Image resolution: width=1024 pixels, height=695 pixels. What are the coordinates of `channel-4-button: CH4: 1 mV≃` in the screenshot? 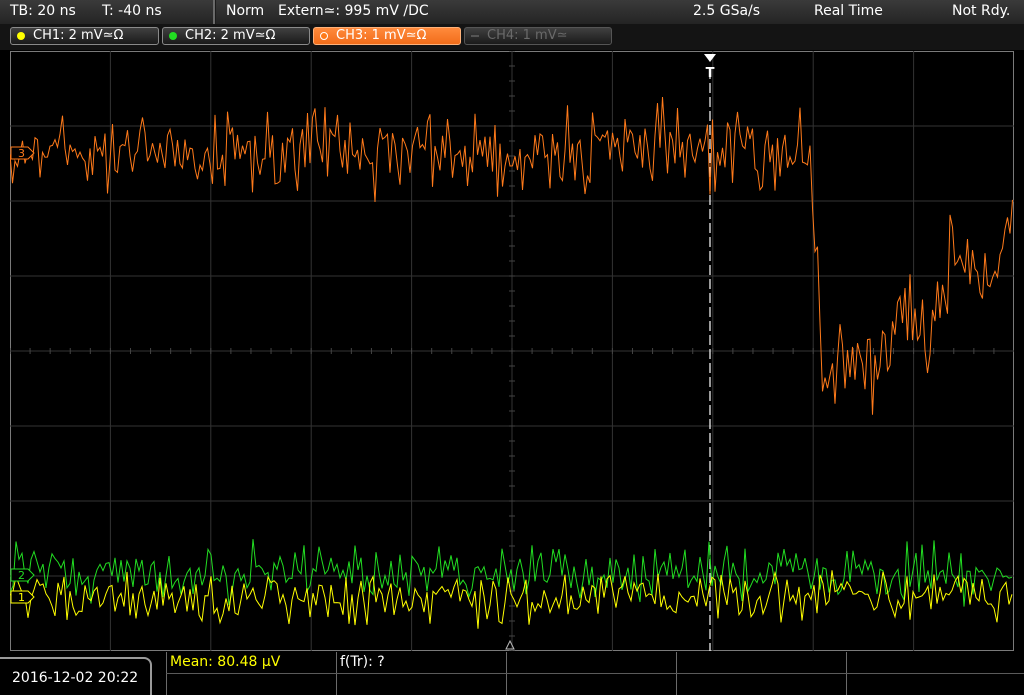 It's located at (538, 36).